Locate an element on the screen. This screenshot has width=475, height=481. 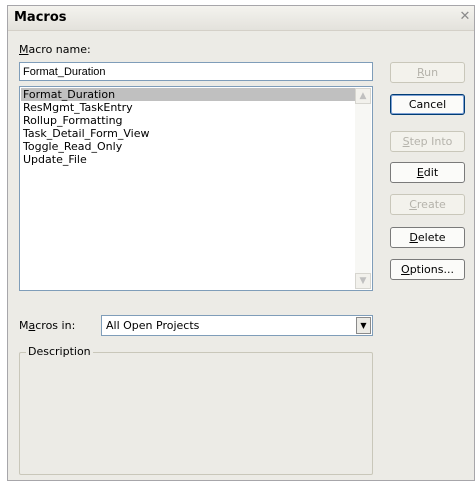
delete-button-mnemonic: D is located at coordinates (413, 237).